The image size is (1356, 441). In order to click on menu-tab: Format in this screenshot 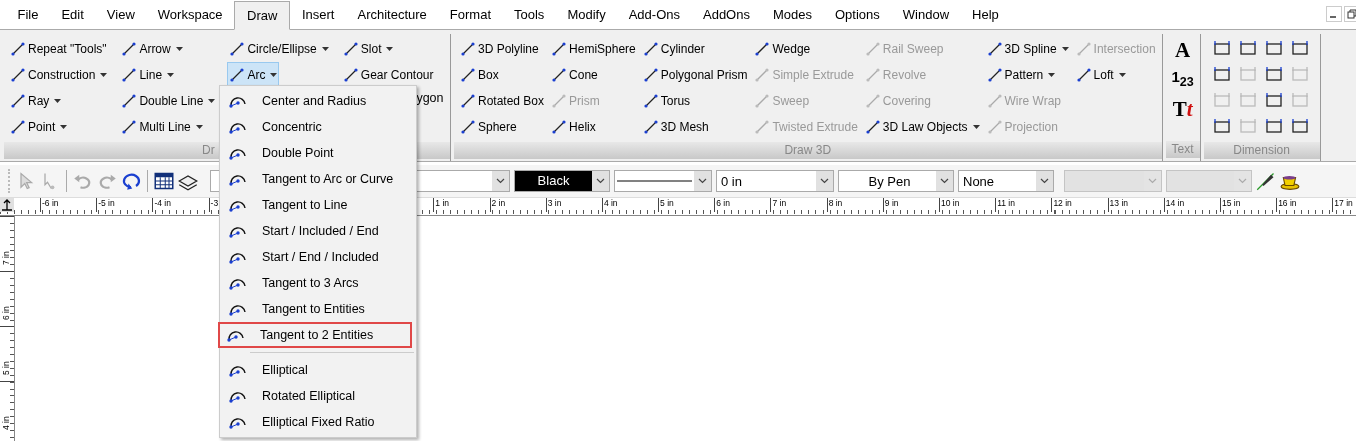, I will do `click(470, 15)`.